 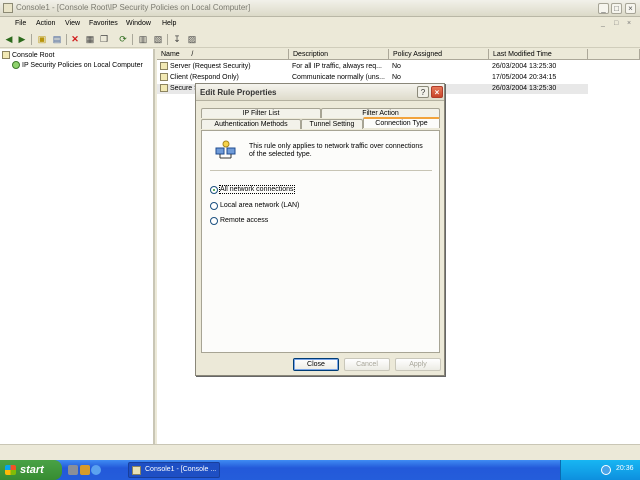 I want to click on column-header-description: Description, so click(x=339, y=54).